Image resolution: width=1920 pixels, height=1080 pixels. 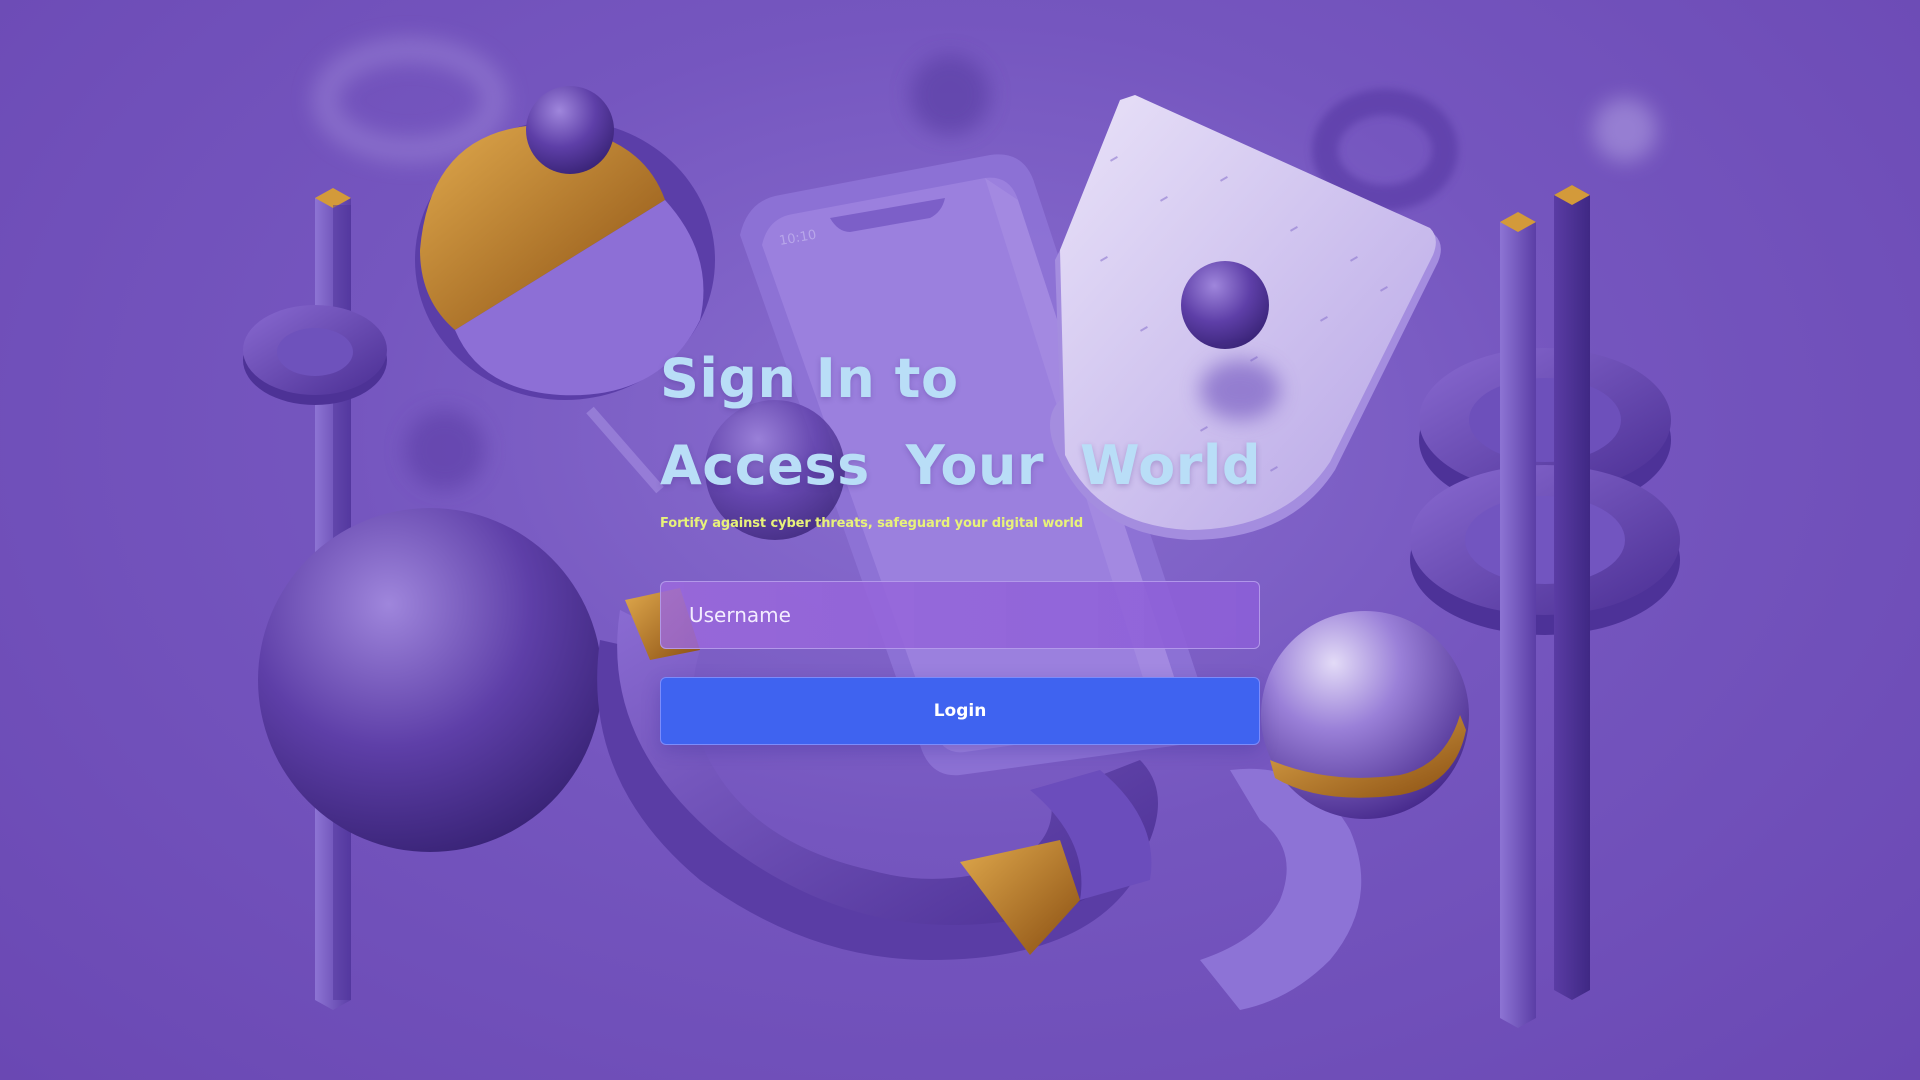 I want to click on page-title-line-2: Access Your World, so click(x=961, y=466).